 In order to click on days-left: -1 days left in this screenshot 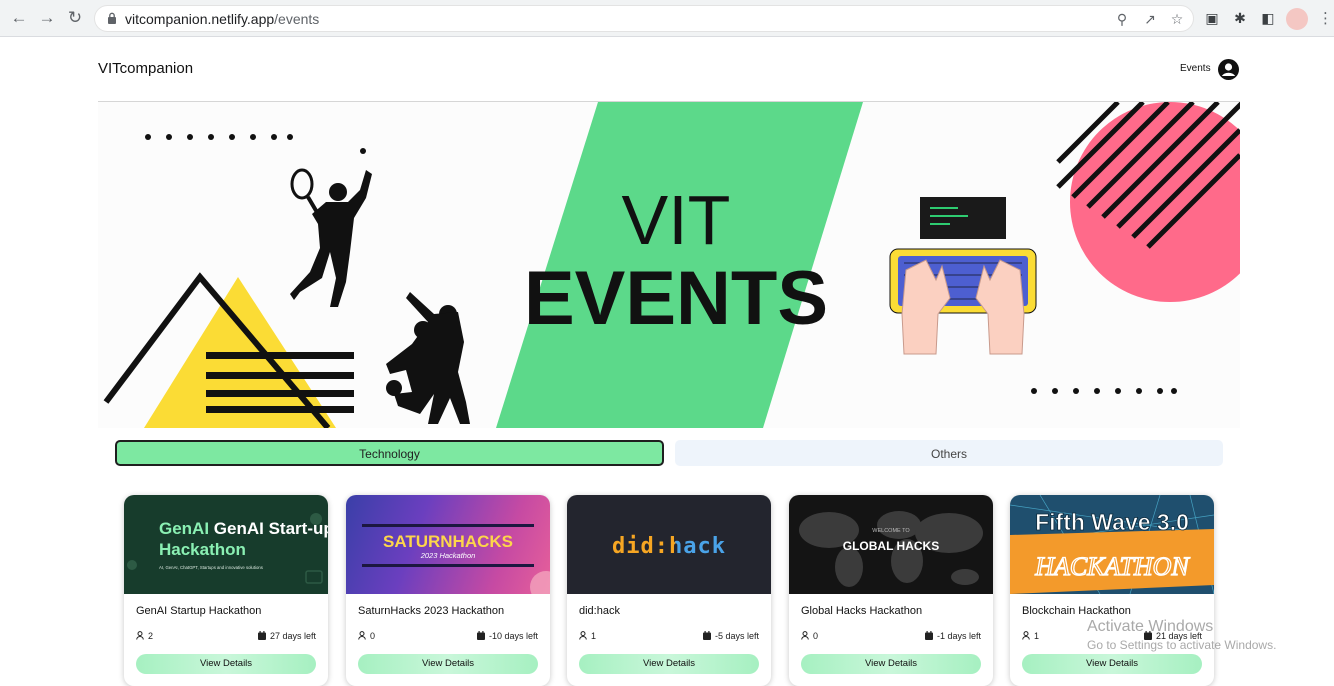, I will do `click(952, 636)`.